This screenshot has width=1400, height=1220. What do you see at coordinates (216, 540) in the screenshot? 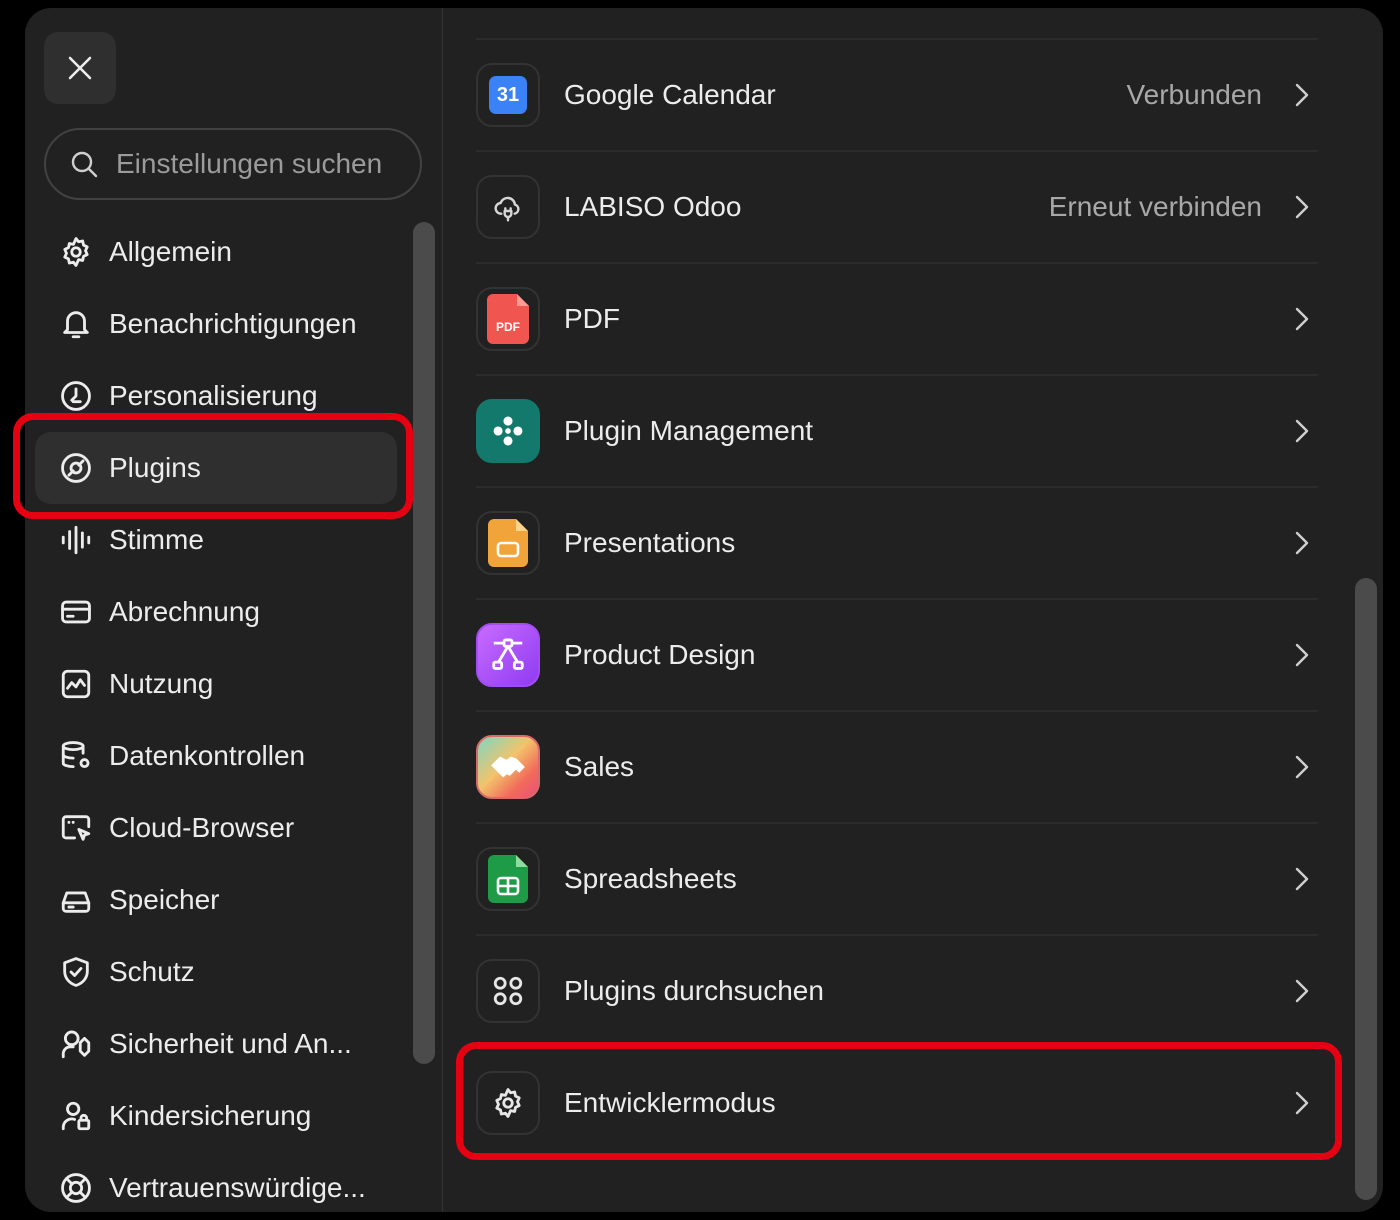
I see `sidebar-item-stimme: Stimme` at bounding box center [216, 540].